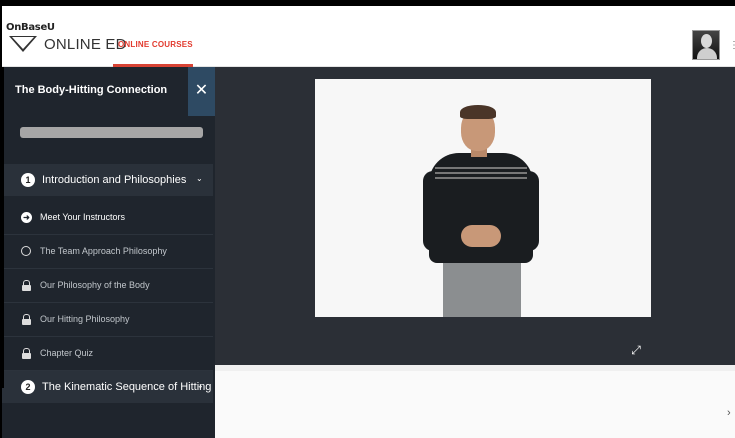 Image resolution: width=735 pixels, height=438 pixels. I want to click on chapter-title: The Kinematic Sequence of Hitting, so click(127, 387).